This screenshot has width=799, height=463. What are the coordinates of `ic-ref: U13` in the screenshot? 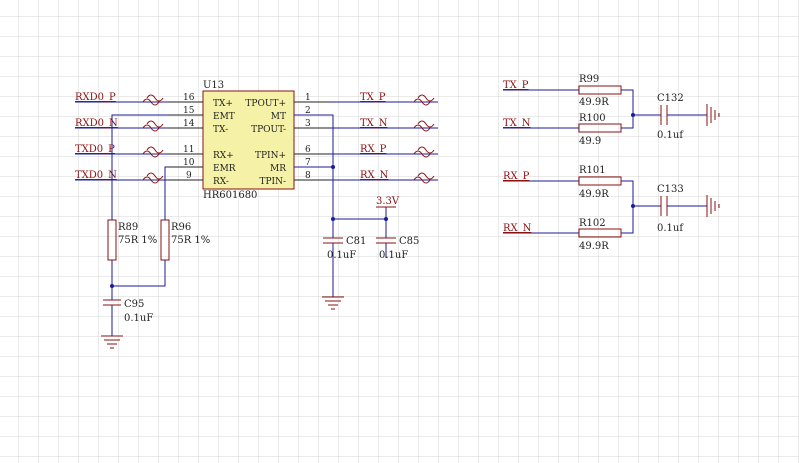 It's located at (213, 85).